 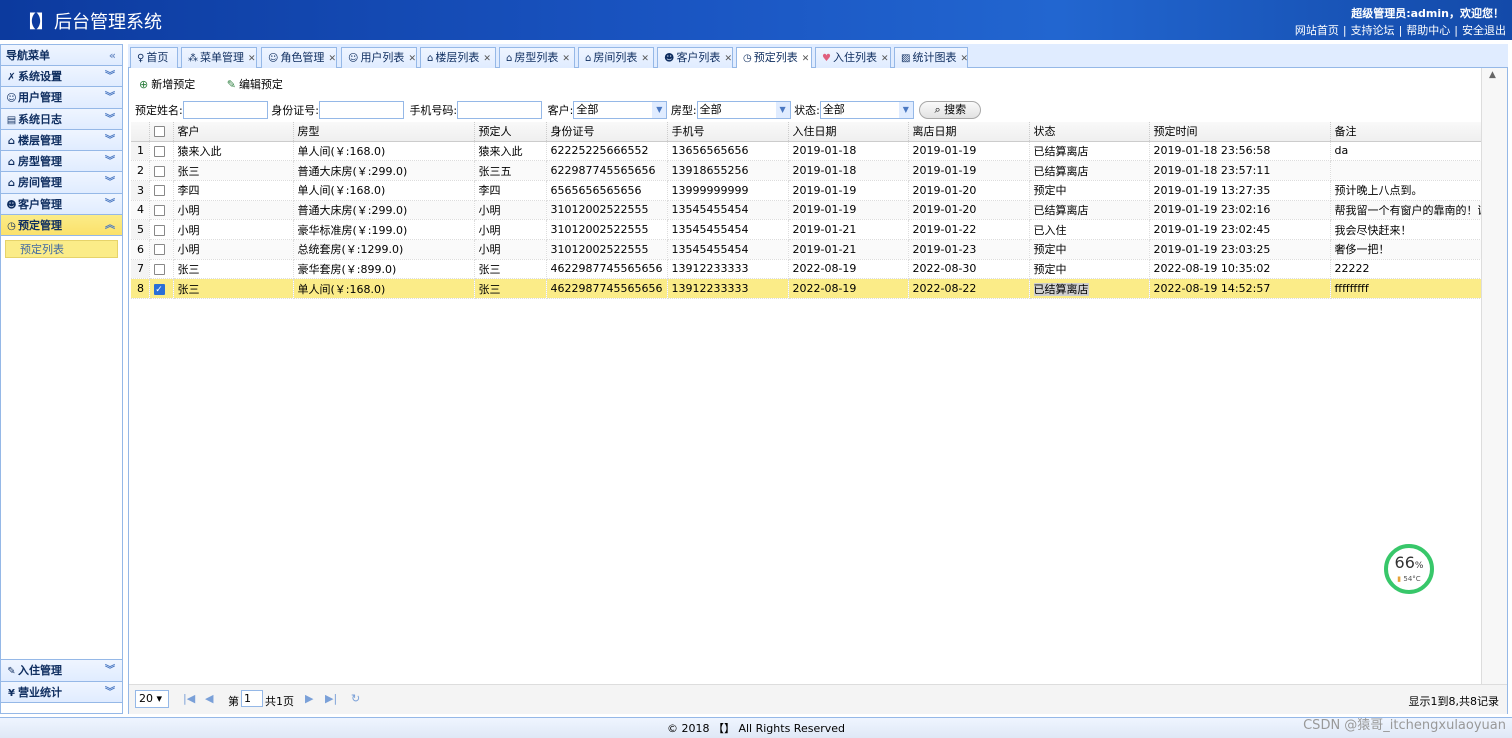 What do you see at coordinates (807, 110) in the screenshot?
I see `status-filter-label: 状态:` at bounding box center [807, 110].